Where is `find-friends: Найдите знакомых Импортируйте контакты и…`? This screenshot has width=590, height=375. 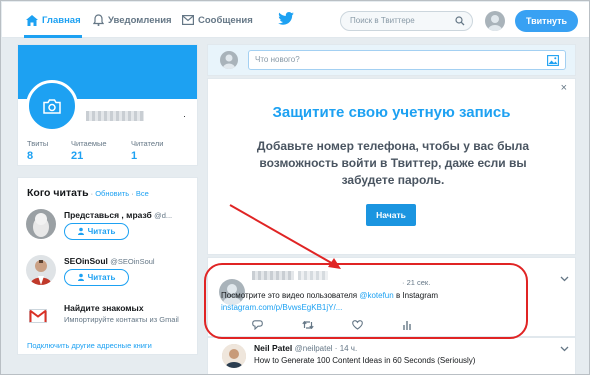 find-friends: Найдите знакомых Импортируйте контакты и… is located at coordinates (111, 318).